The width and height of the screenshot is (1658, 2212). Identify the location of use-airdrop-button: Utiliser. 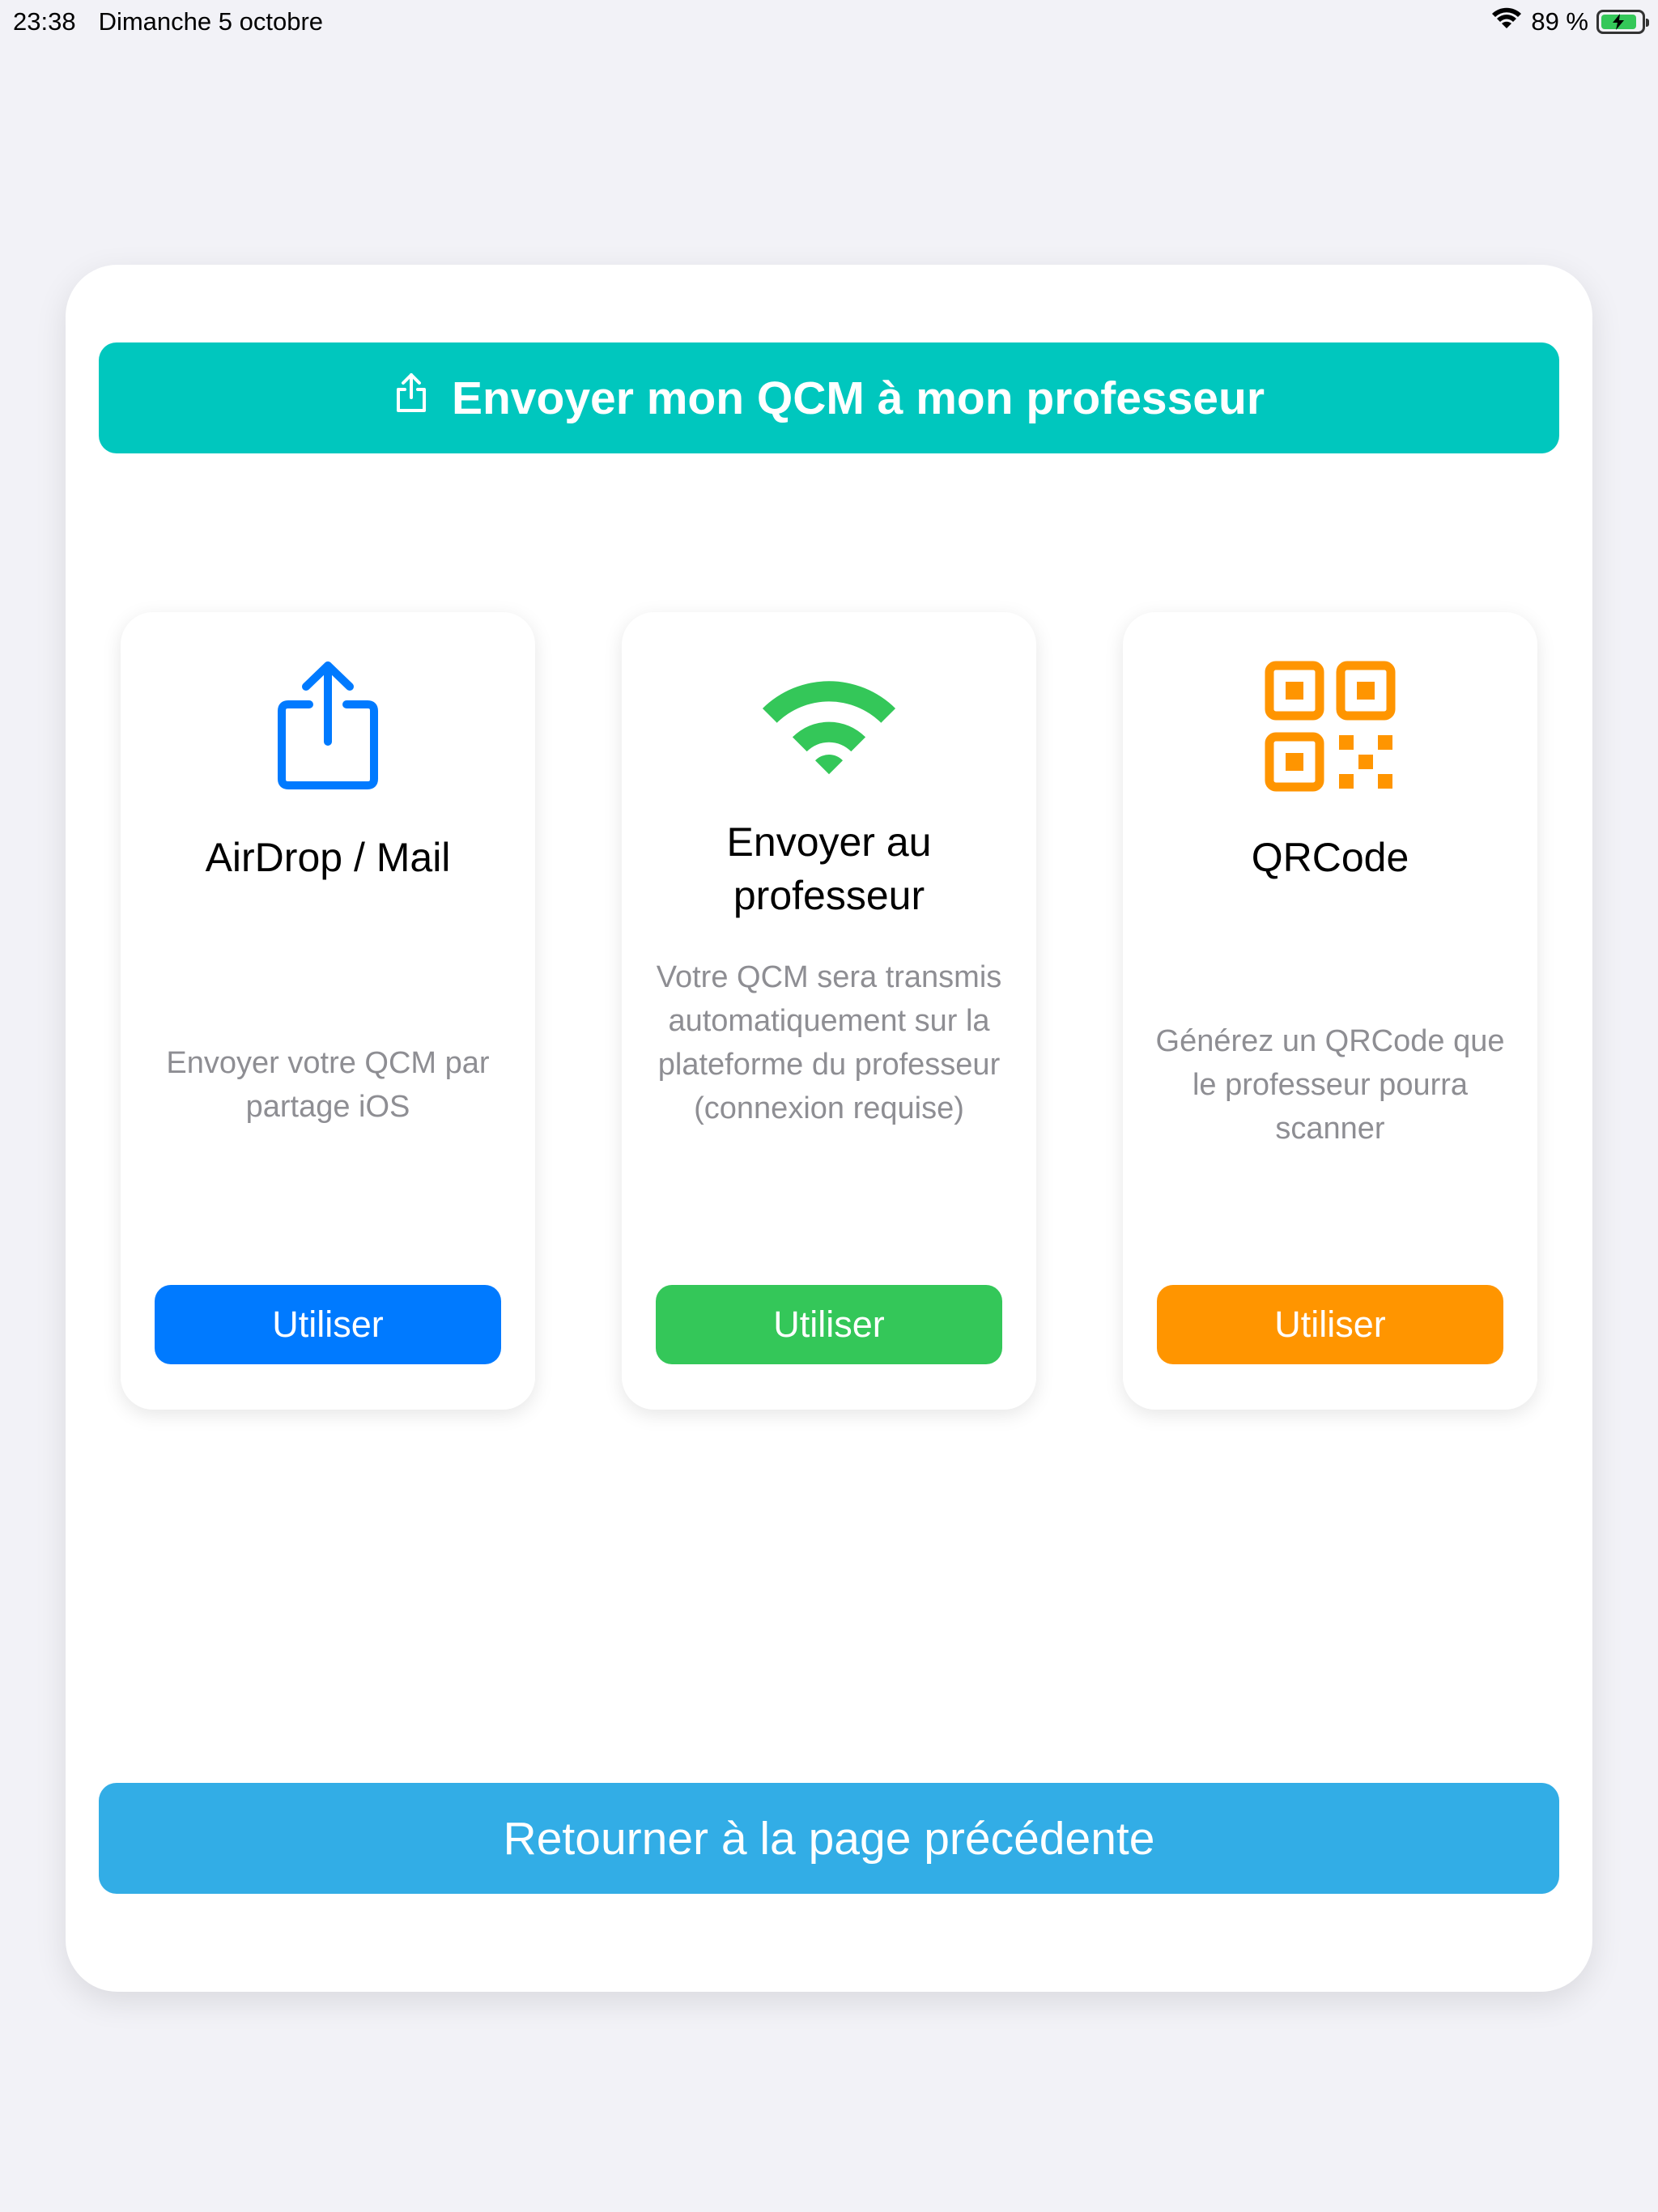
(328, 1324).